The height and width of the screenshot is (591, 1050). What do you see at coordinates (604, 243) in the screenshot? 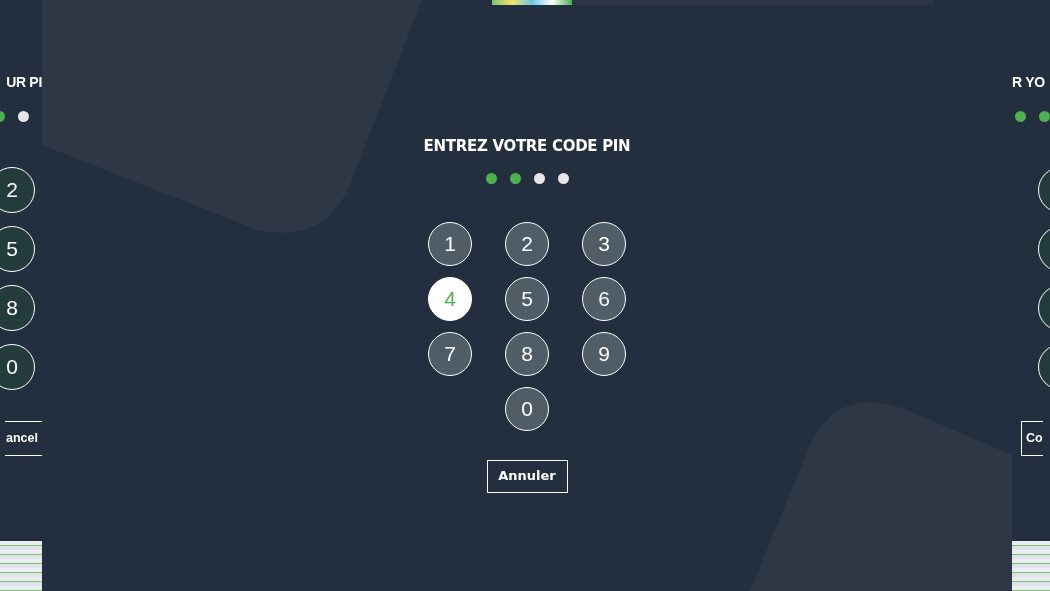
I see `key-button: 3` at bounding box center [604, 243].